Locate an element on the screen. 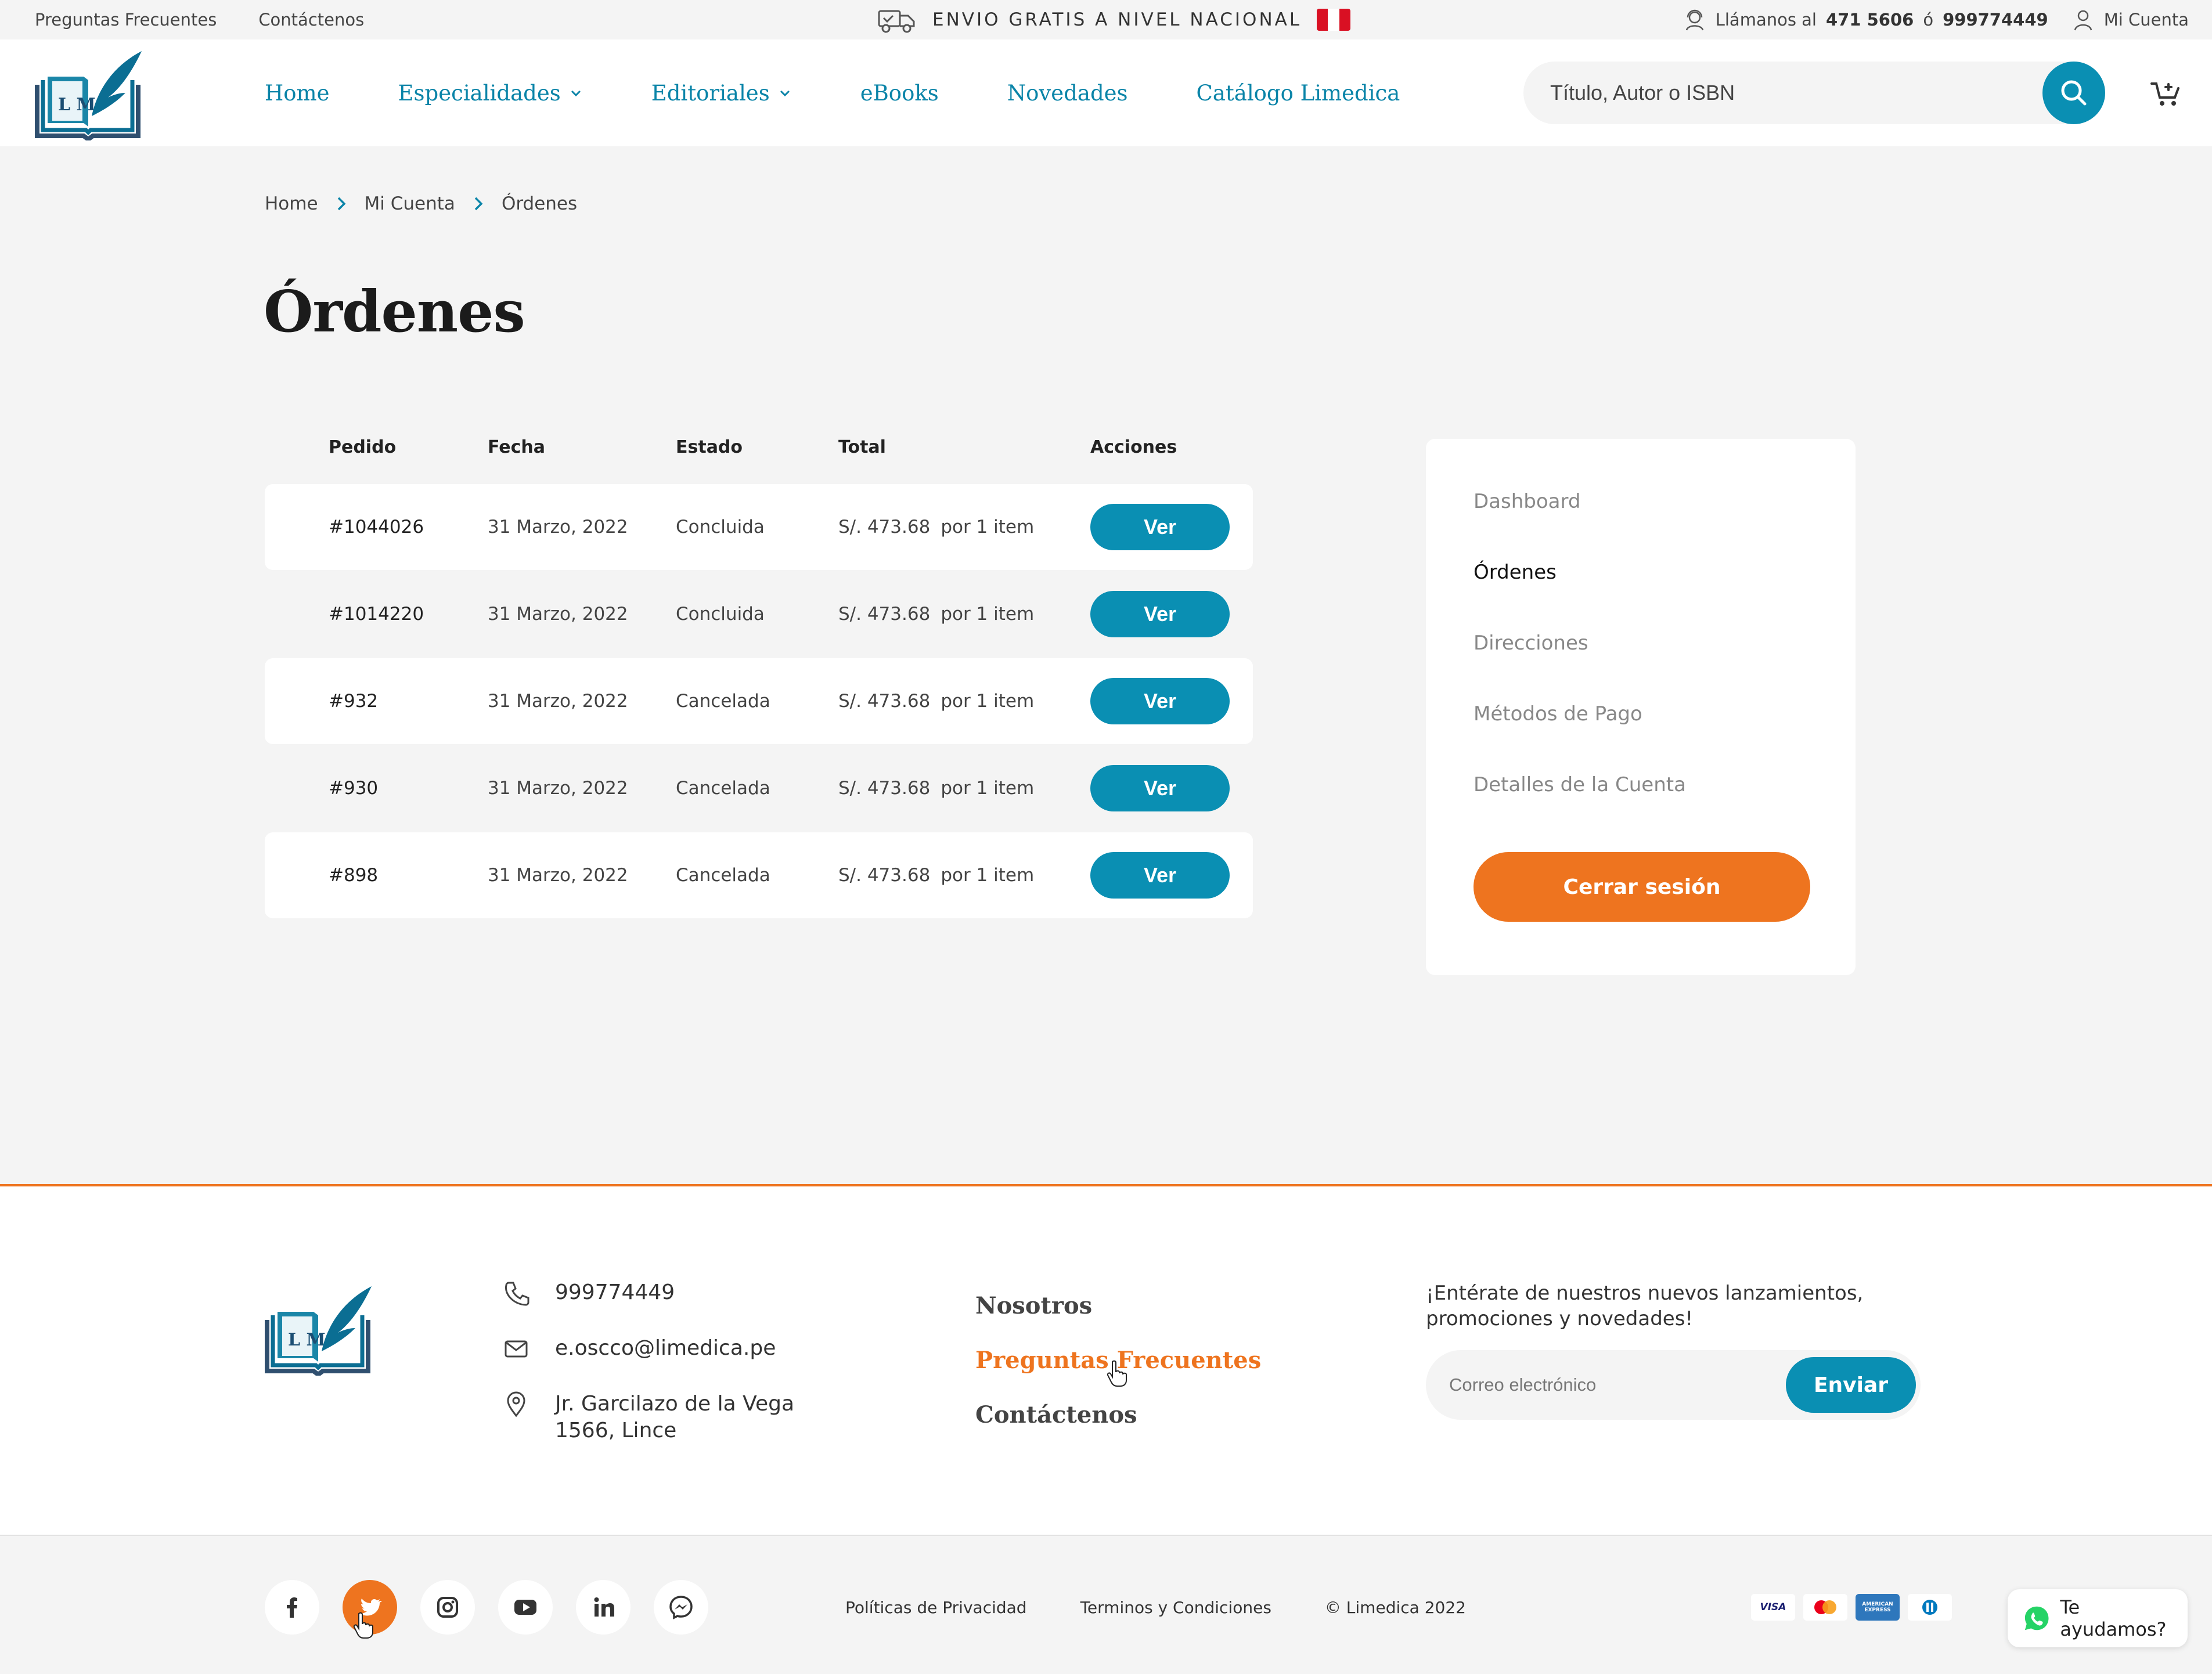 The image size is (2212, 1674). newsletter-submit-button: Enviar is located at coordinates (1851, 1385).